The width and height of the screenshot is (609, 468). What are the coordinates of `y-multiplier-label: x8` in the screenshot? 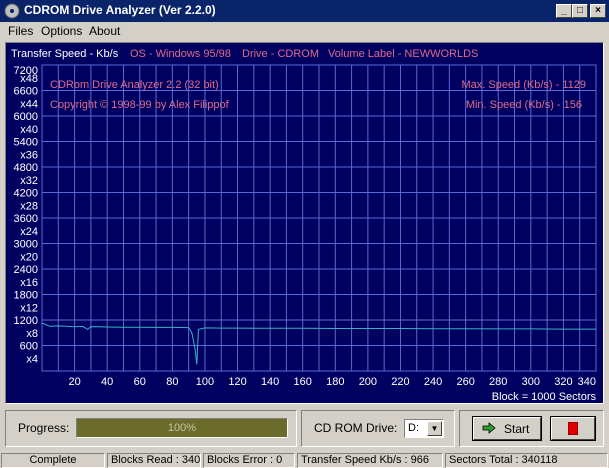 It's located at (32, 334).